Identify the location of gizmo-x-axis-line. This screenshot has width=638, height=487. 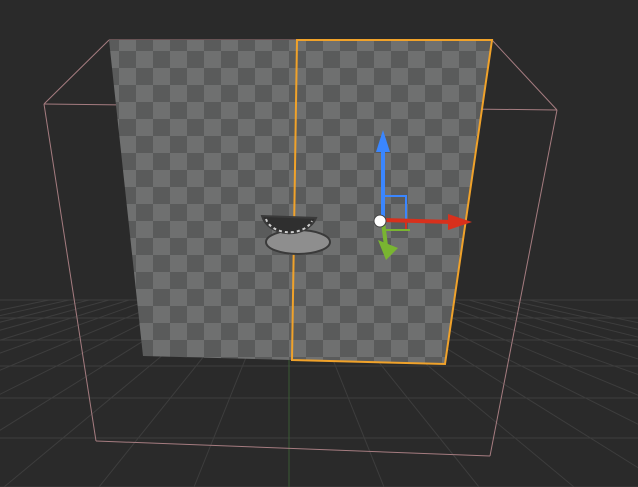
(417, 221).